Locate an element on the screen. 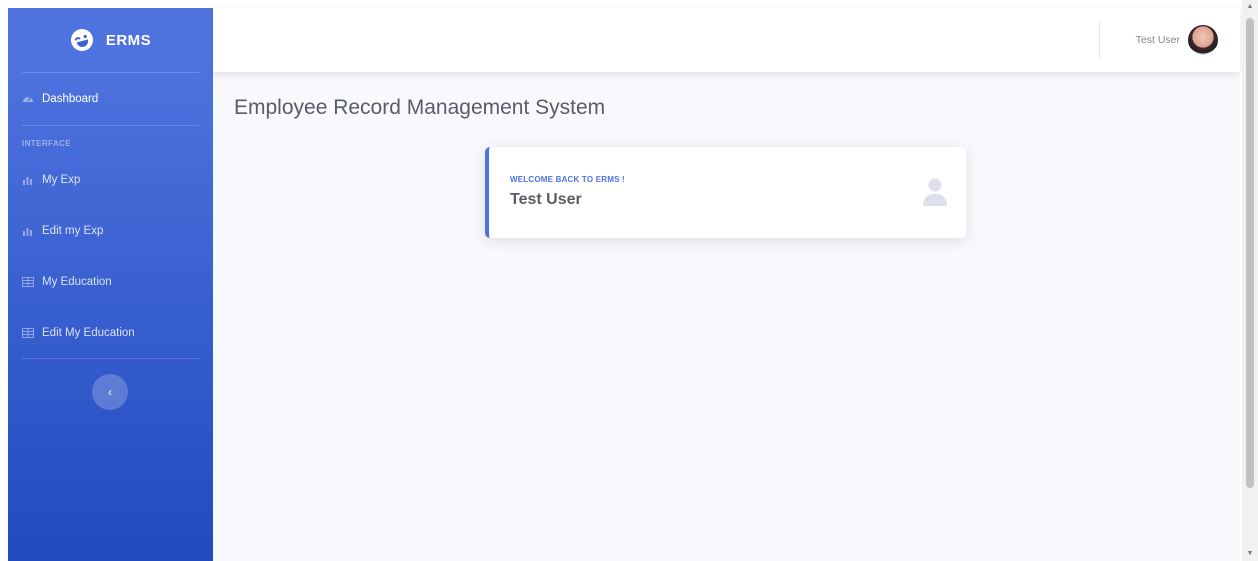 The height and width of the screenshot is (561, 1258). chevron-left-icon: ‹ is located at coordinates (110, 392).